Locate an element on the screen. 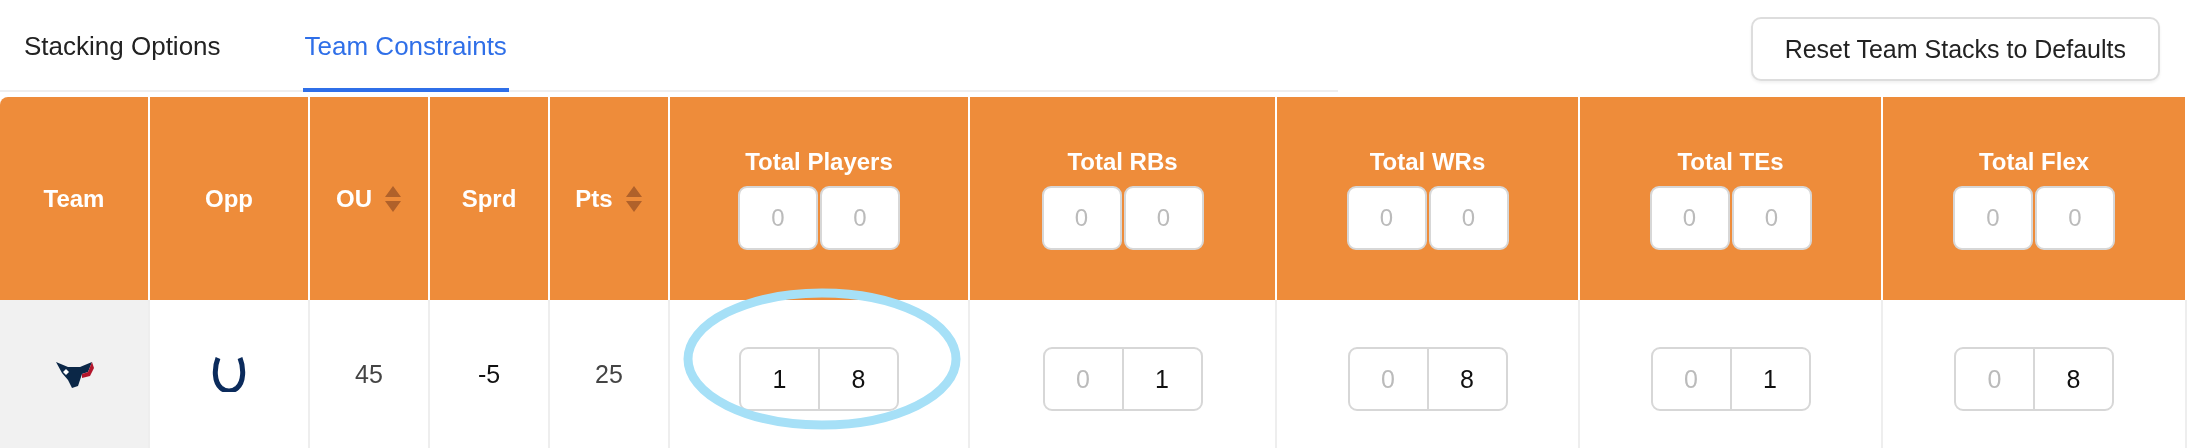 The height and width of the screenshot is (448, 2188). column-title: OU is located at coordinates (354, 198).